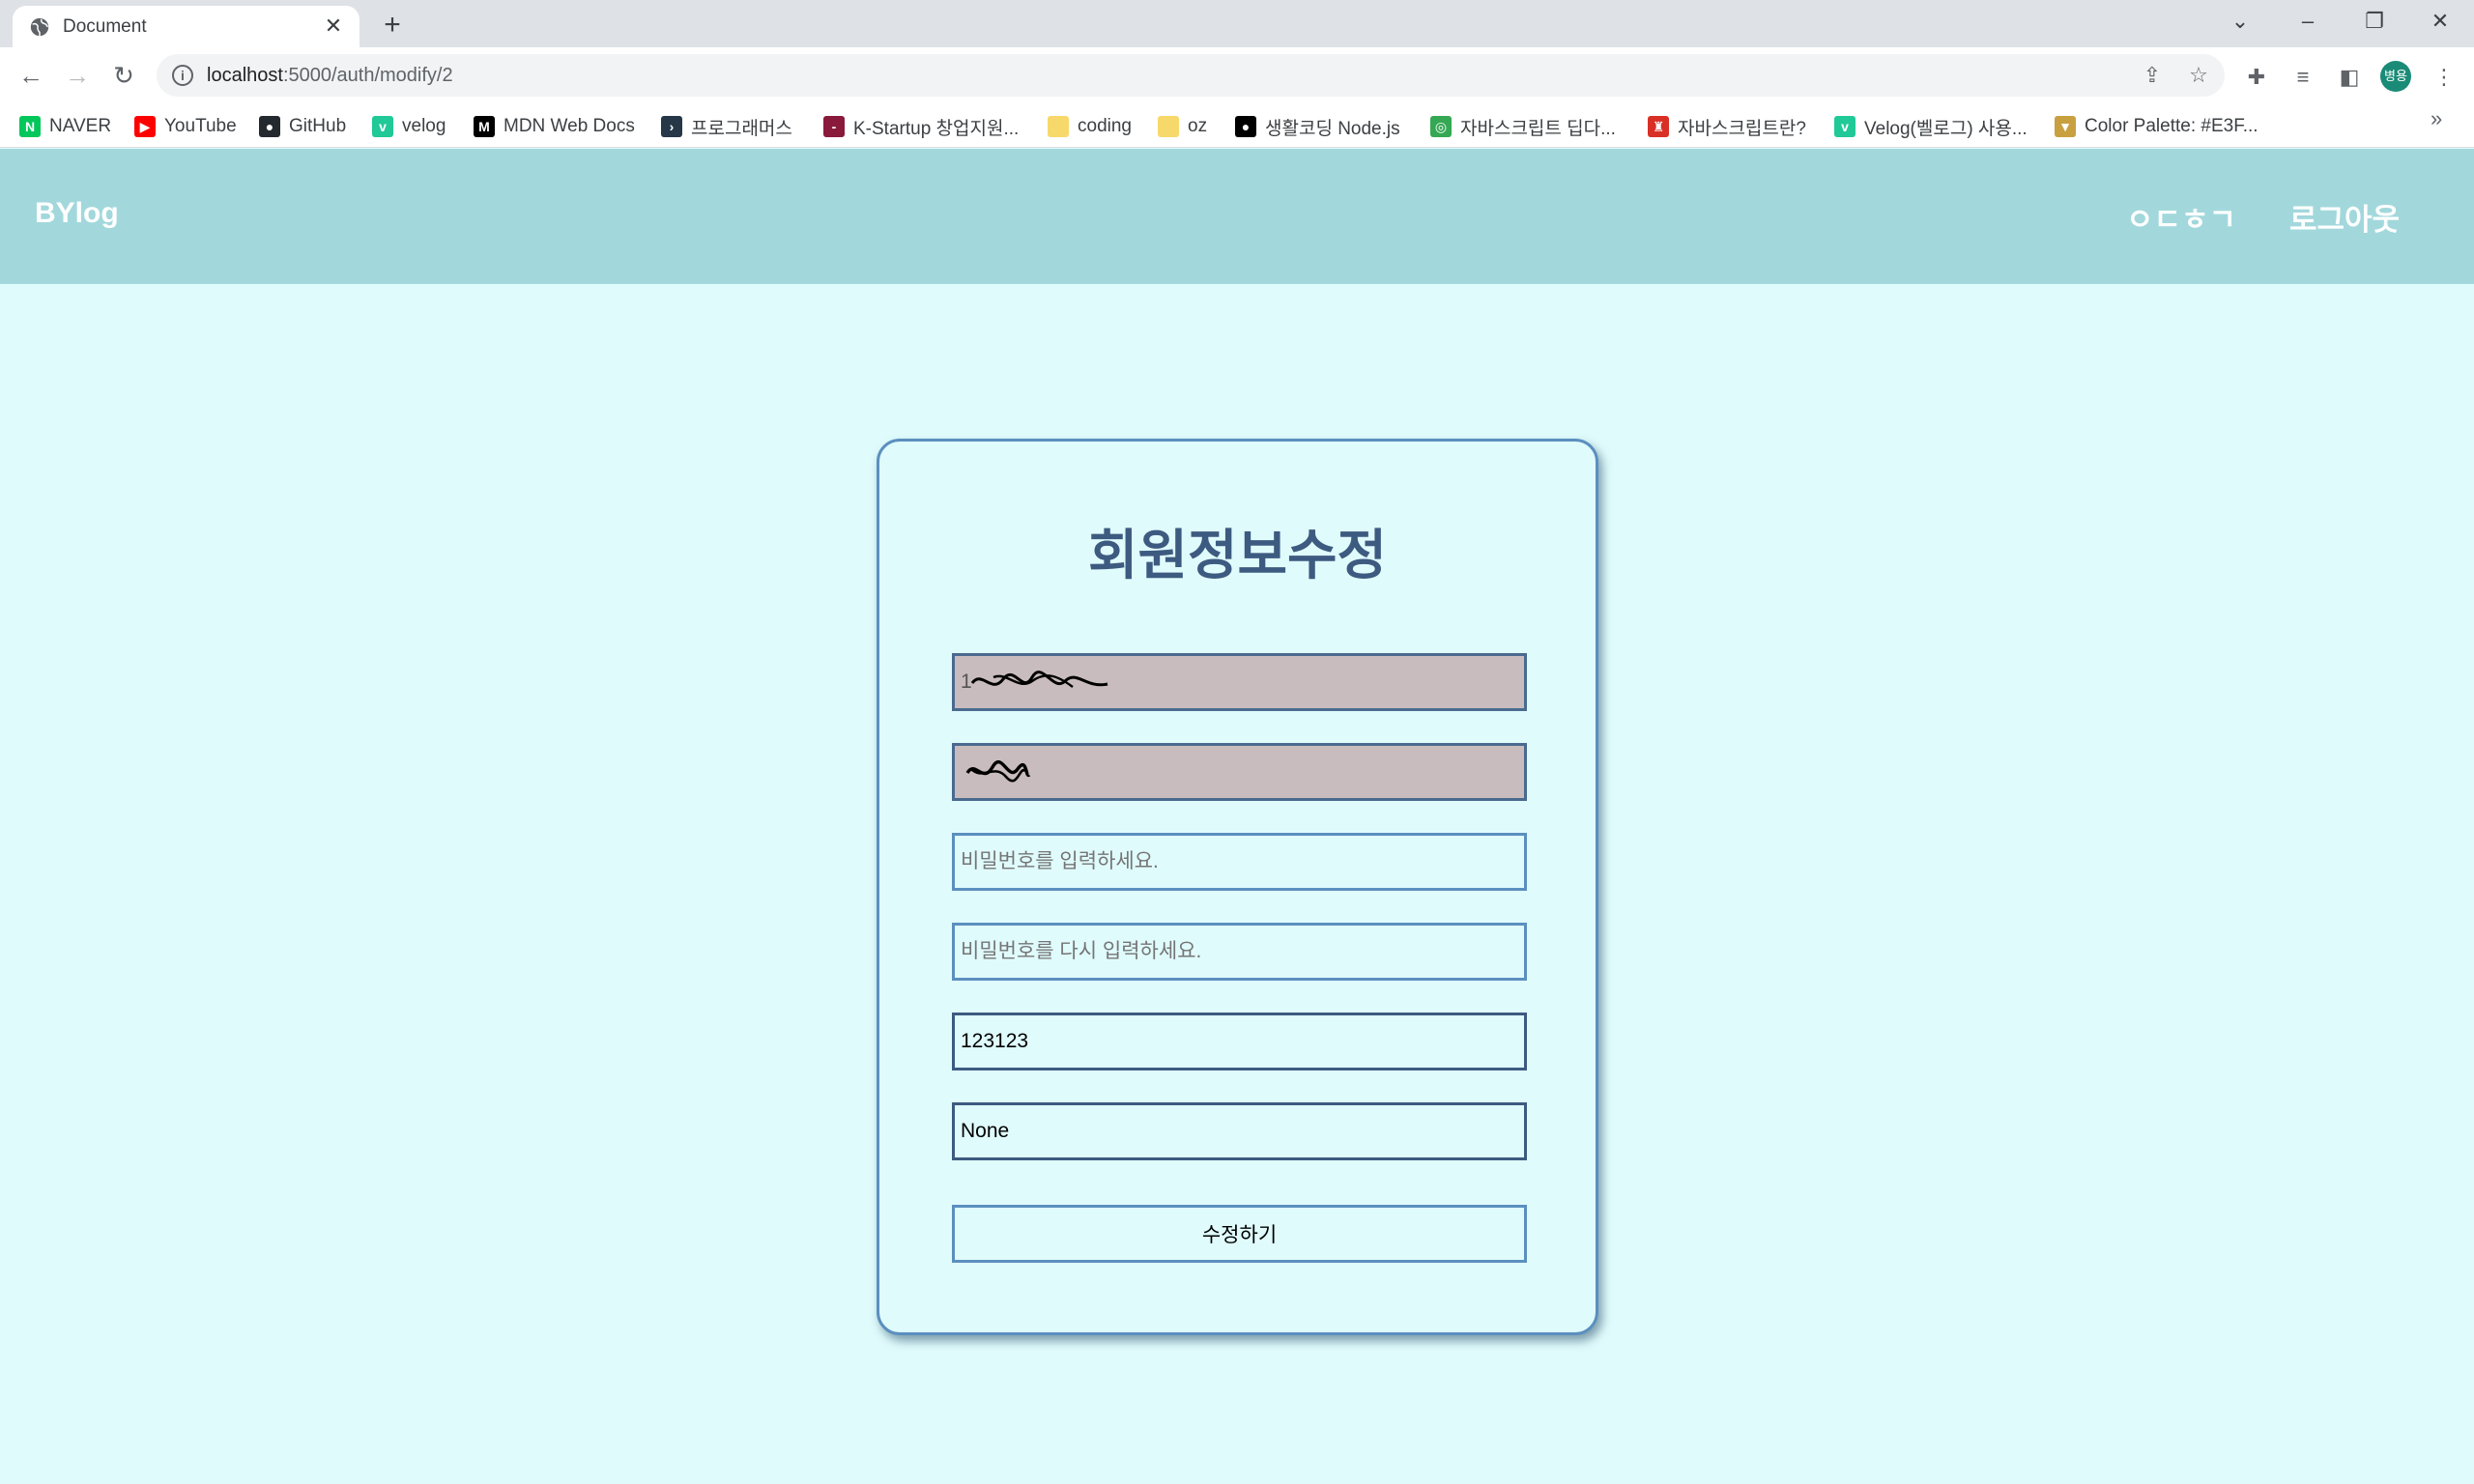 Image resolution: width=2474 pixels, height=1484 pixels. I want to click on email-field, so click(1240, 682).